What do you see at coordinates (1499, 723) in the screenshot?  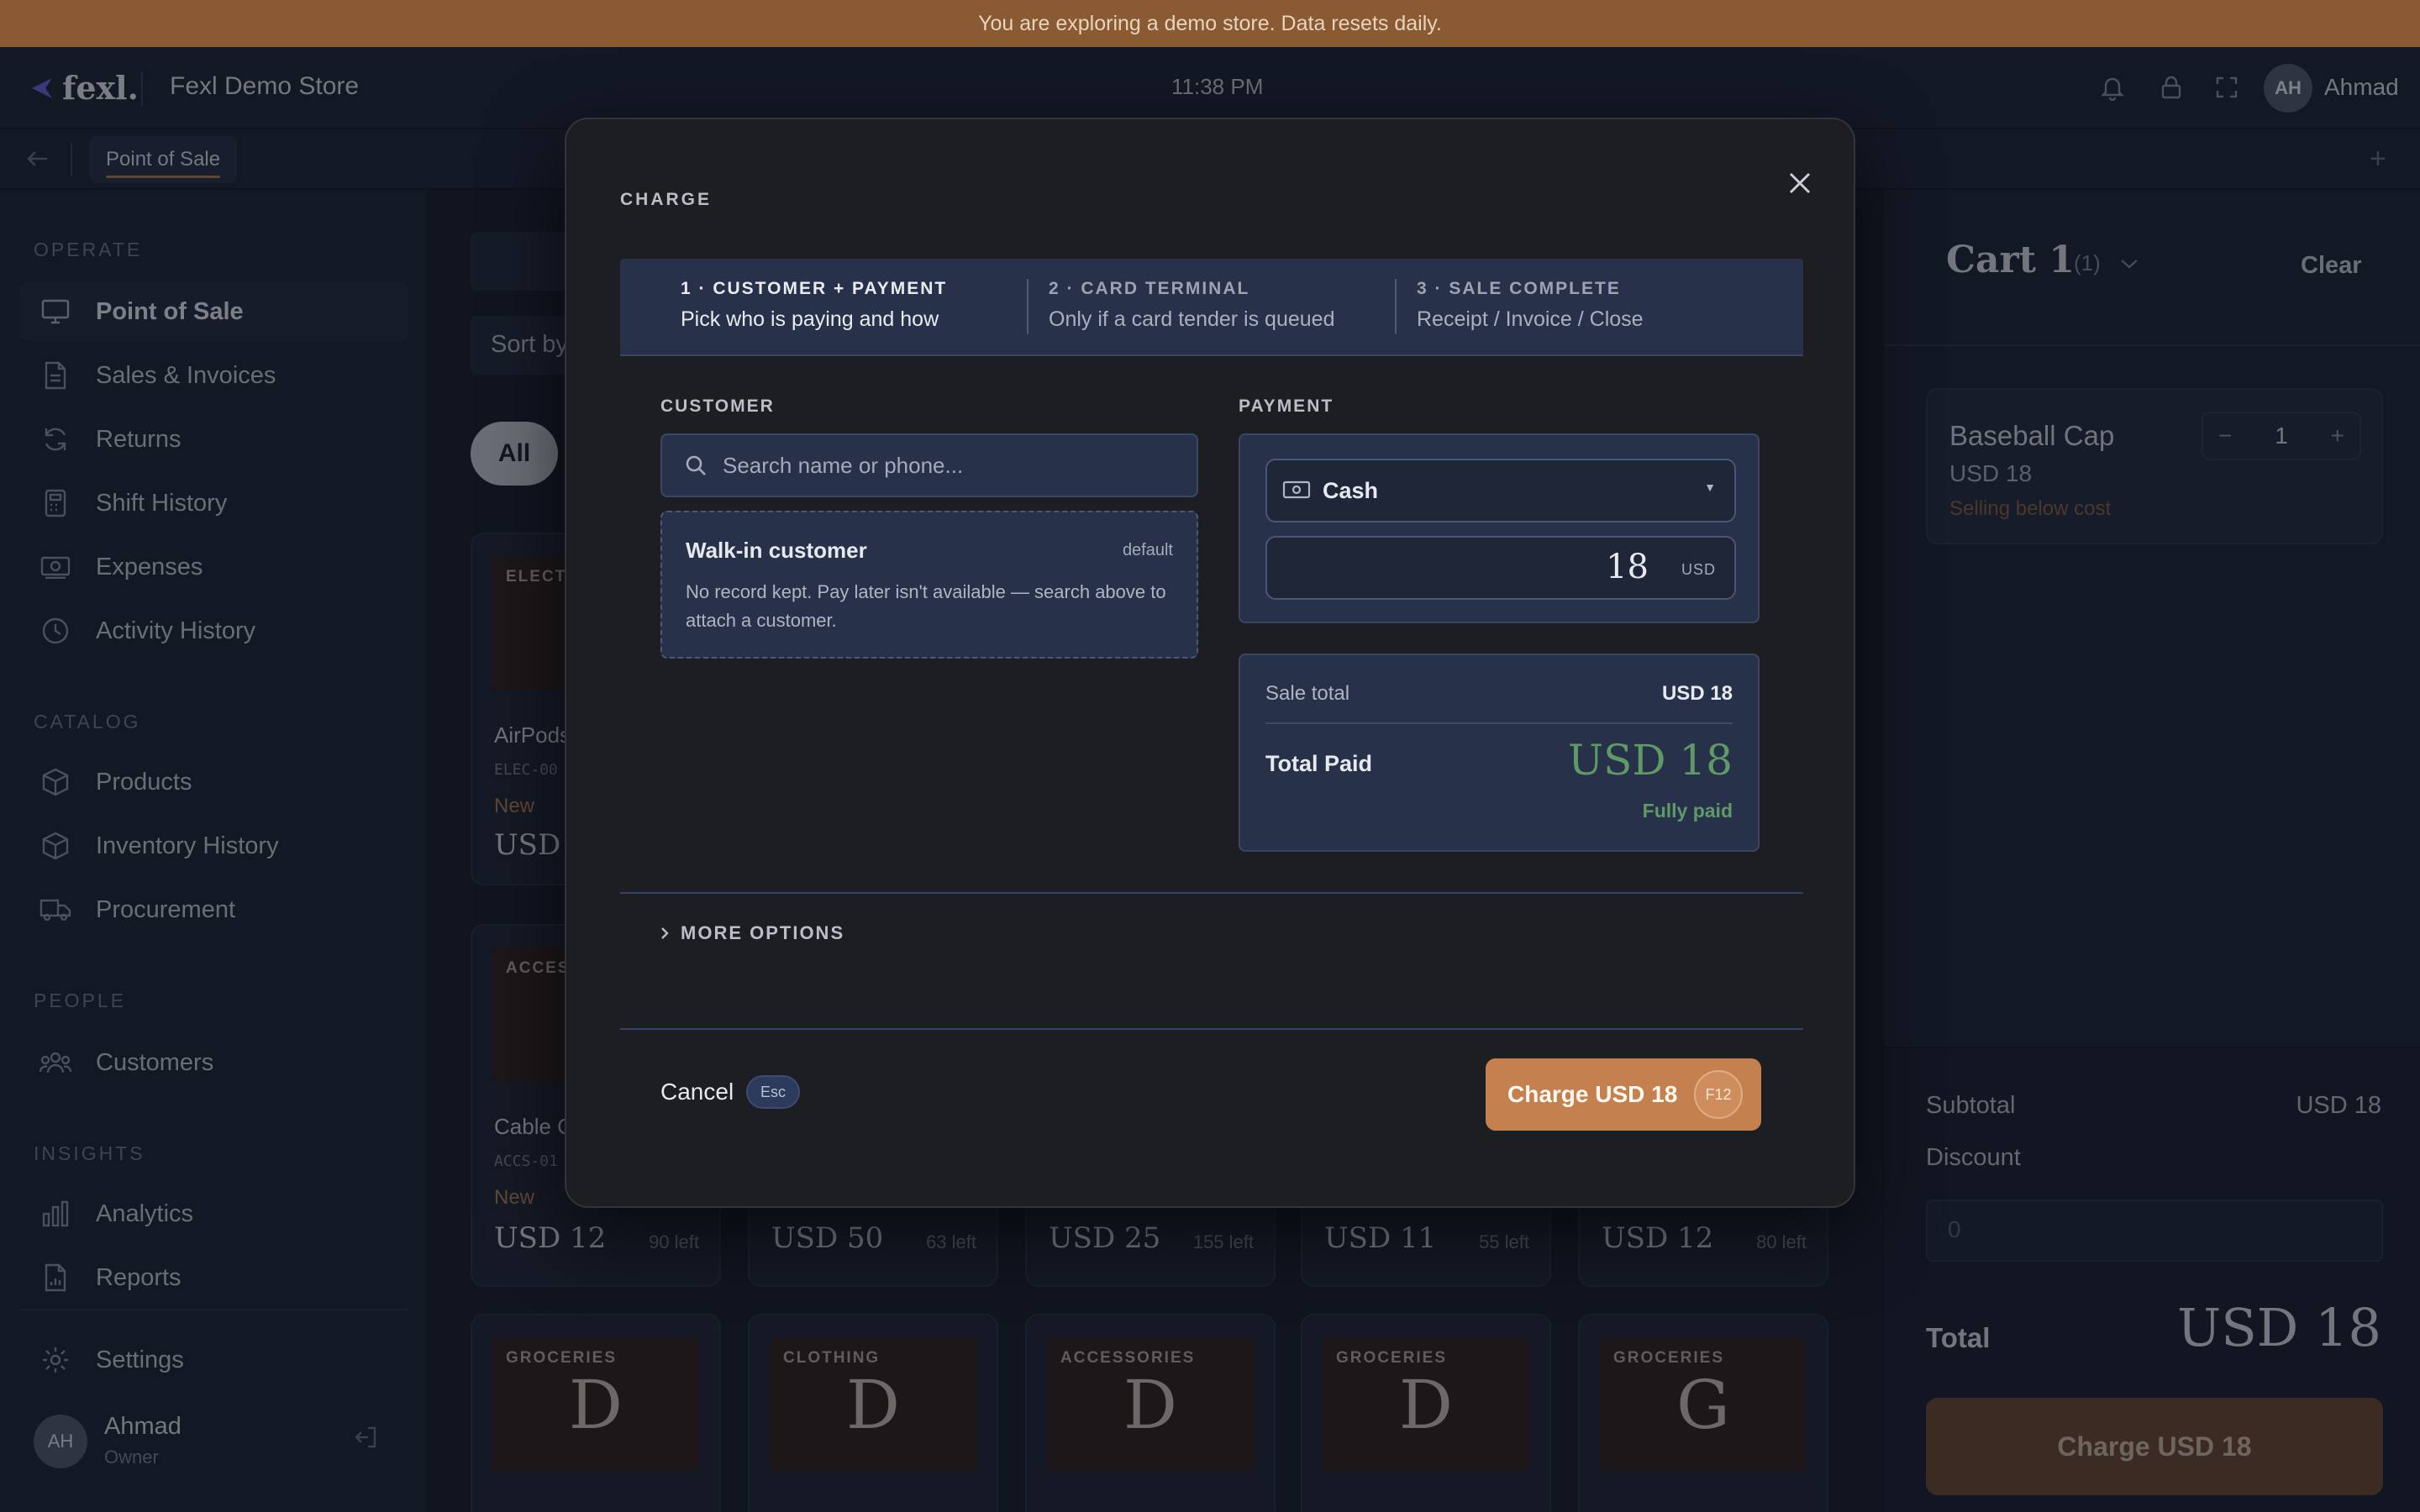 I see `summary-divider` at bounding box center [1499, 723].